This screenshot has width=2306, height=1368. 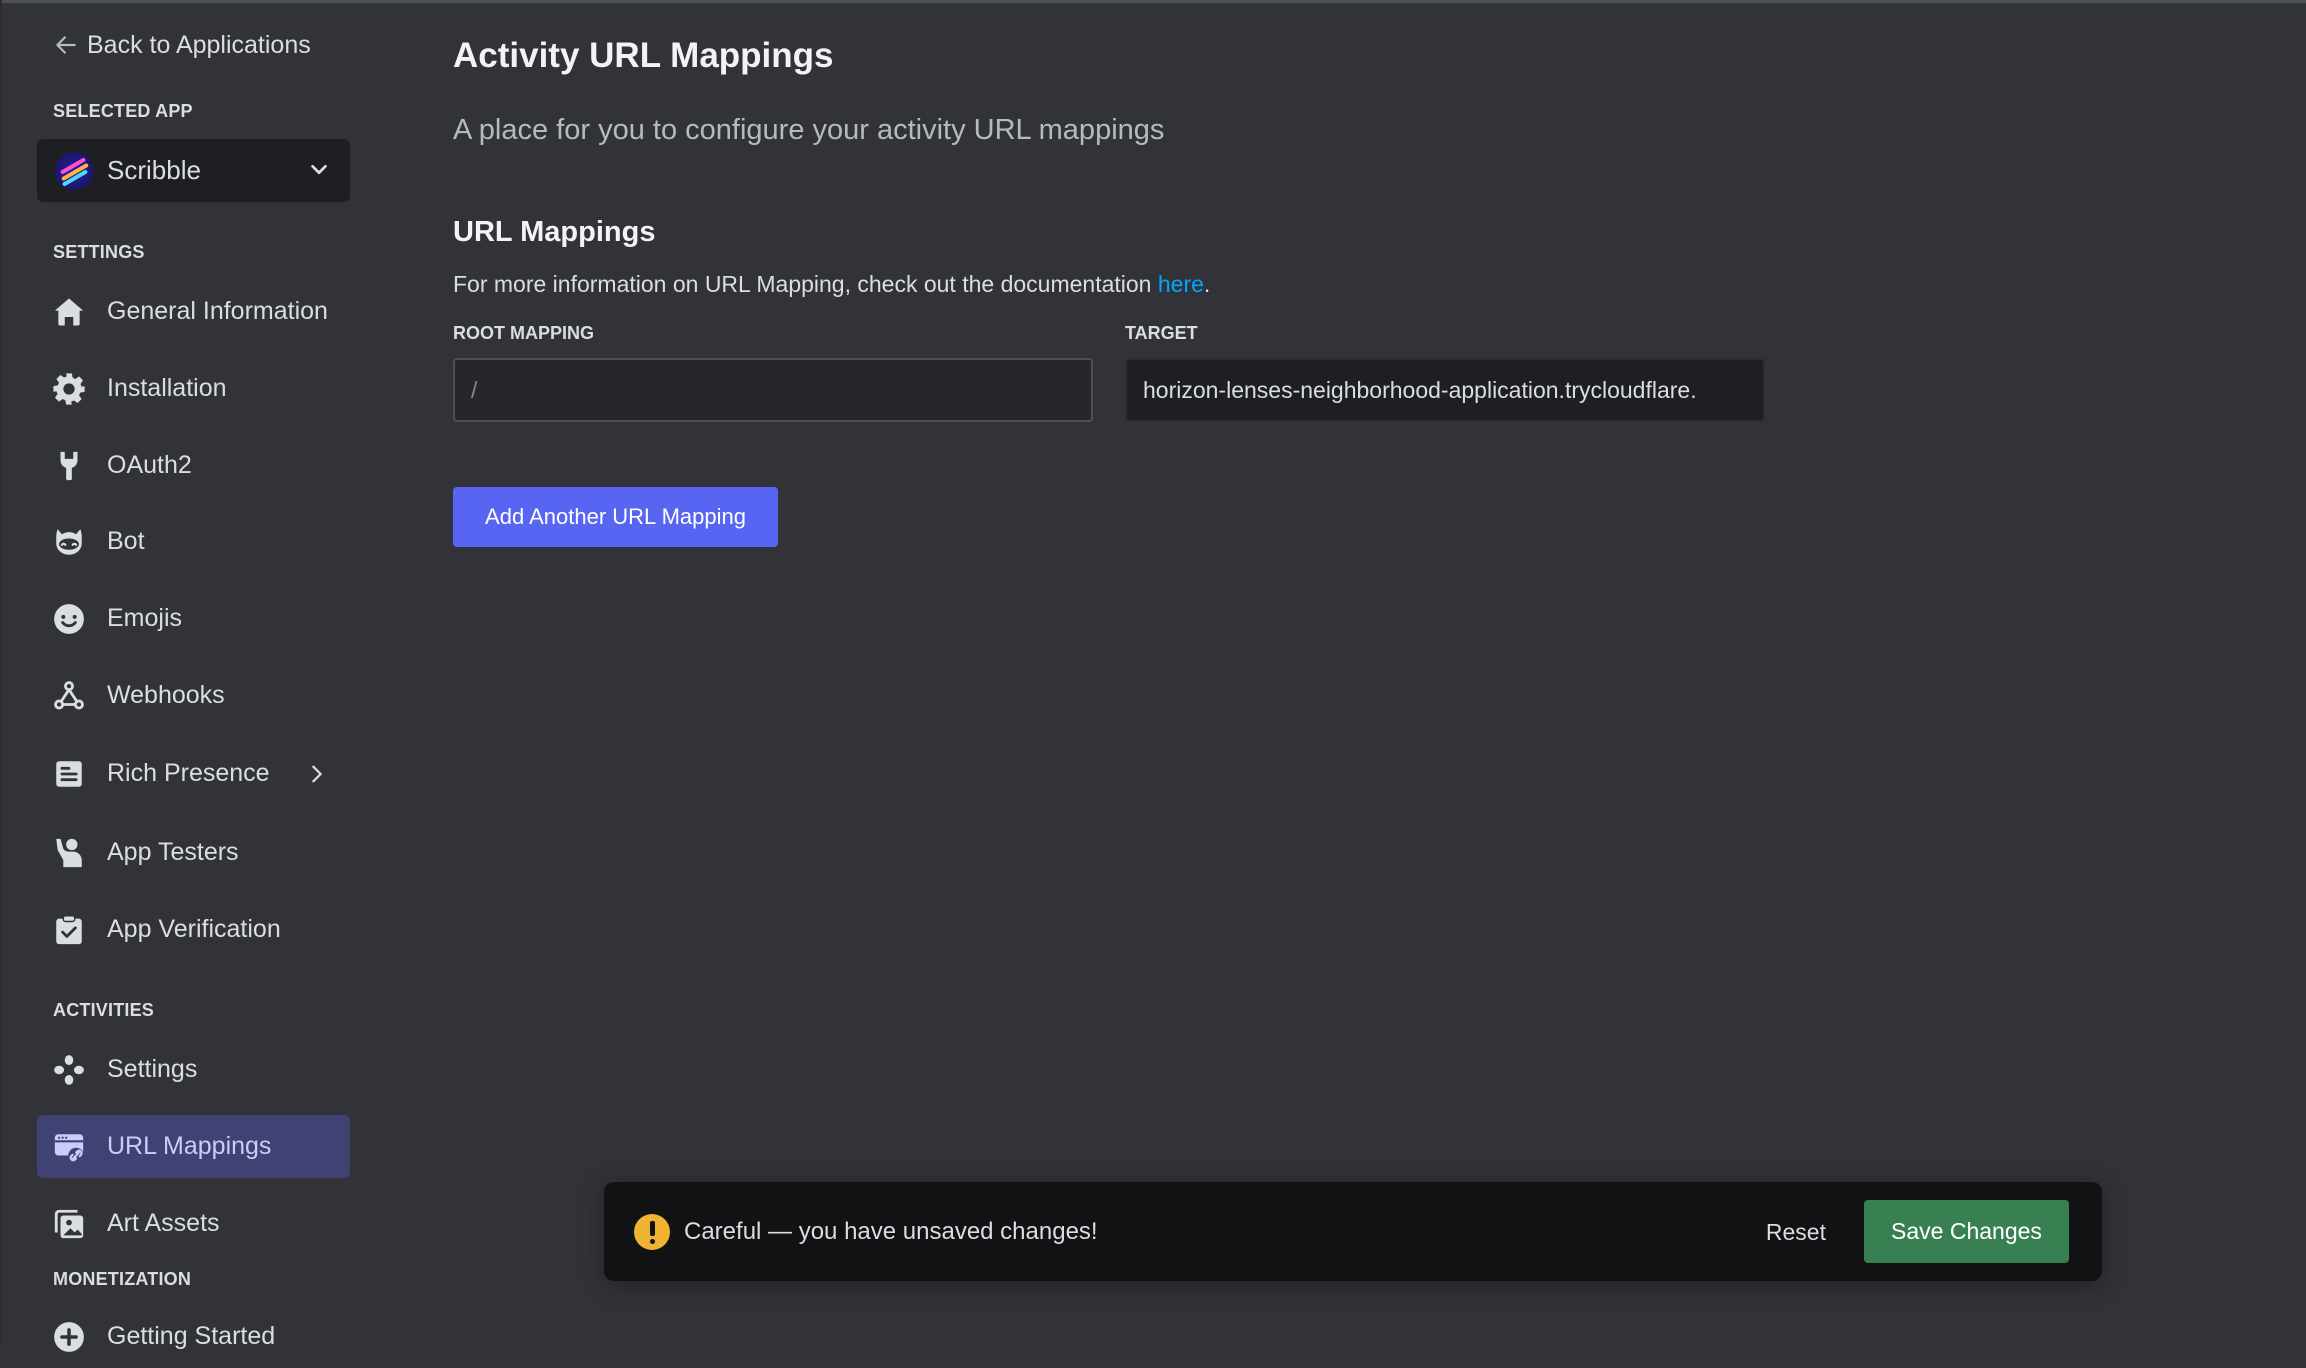 What do you see at coordinates (188, 773) in the screenshot?
I see `sidebar-item-label: Rich Presence` at bounding box center [188, 773].